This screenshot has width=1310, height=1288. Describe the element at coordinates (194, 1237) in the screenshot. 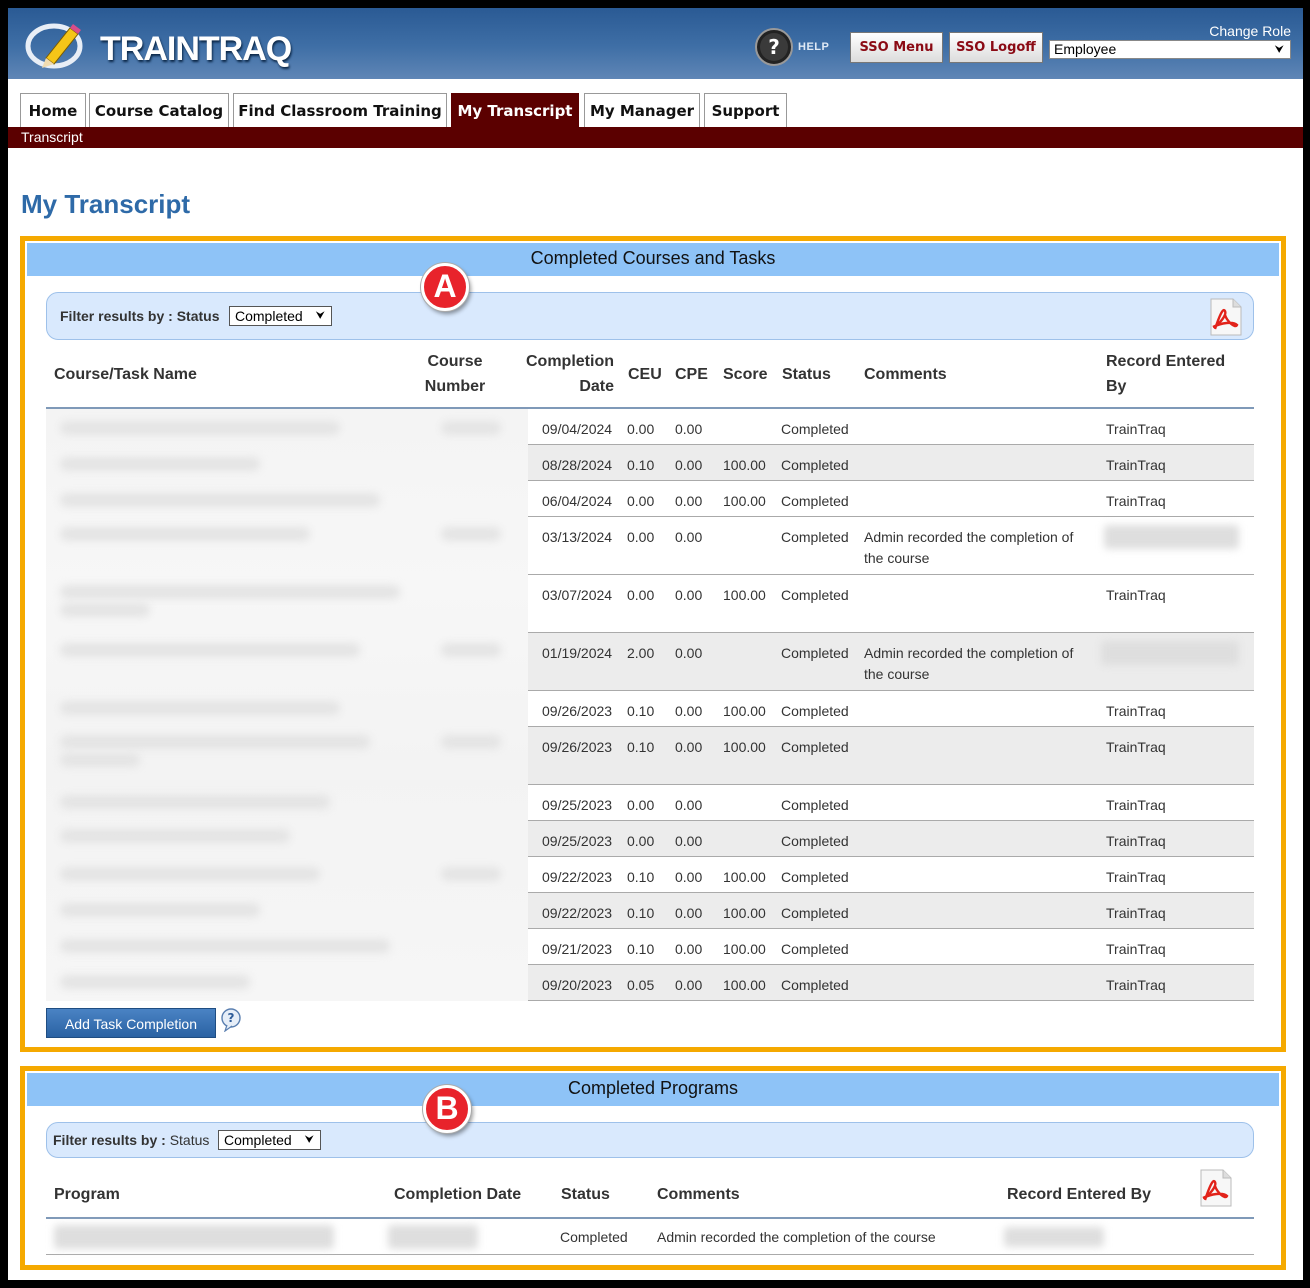

I see `redacted-program-name` at that location.